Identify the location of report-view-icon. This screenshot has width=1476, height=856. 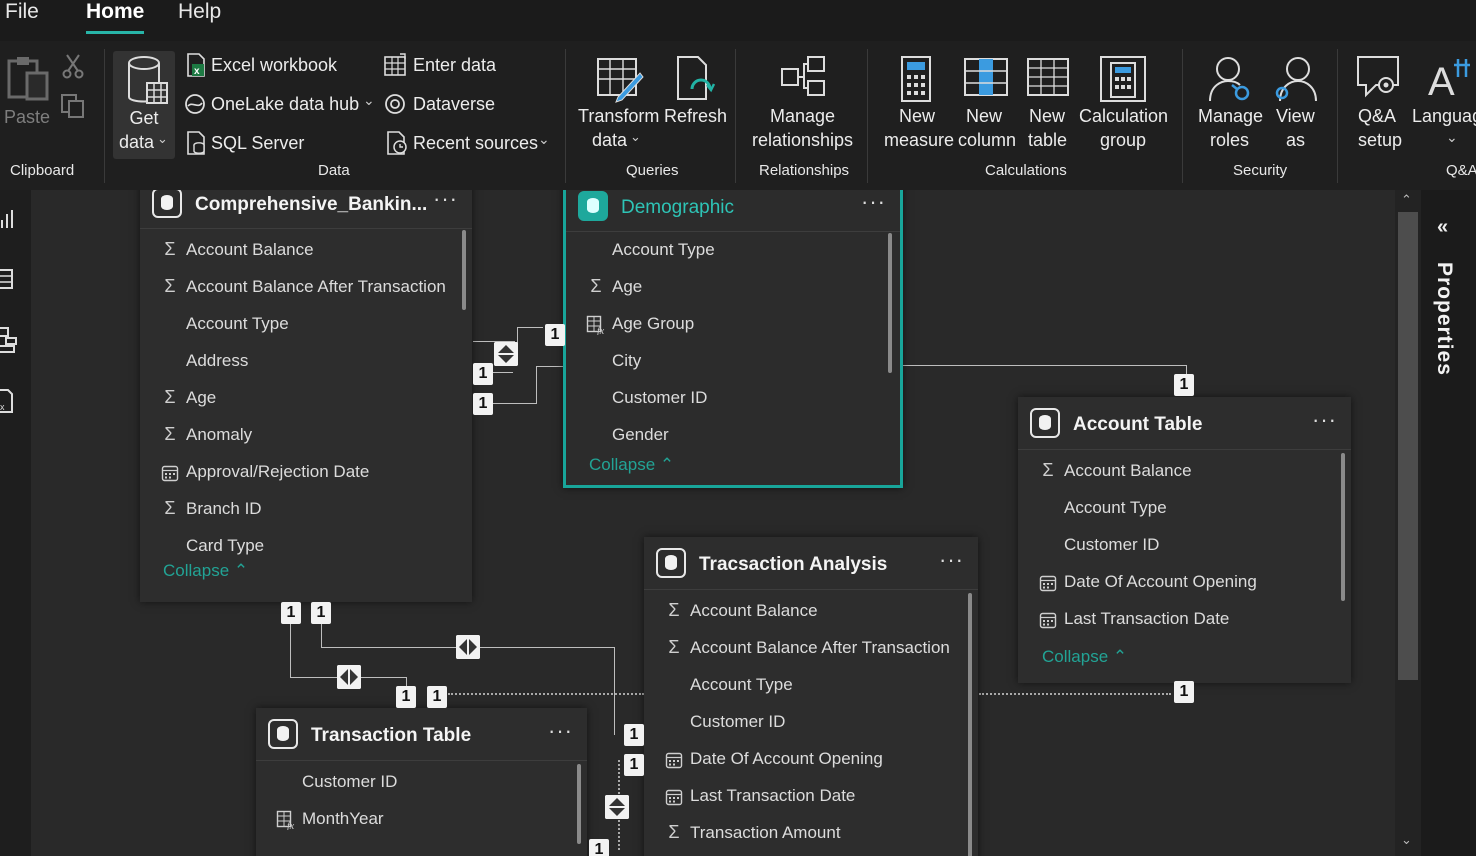
(7, 219).